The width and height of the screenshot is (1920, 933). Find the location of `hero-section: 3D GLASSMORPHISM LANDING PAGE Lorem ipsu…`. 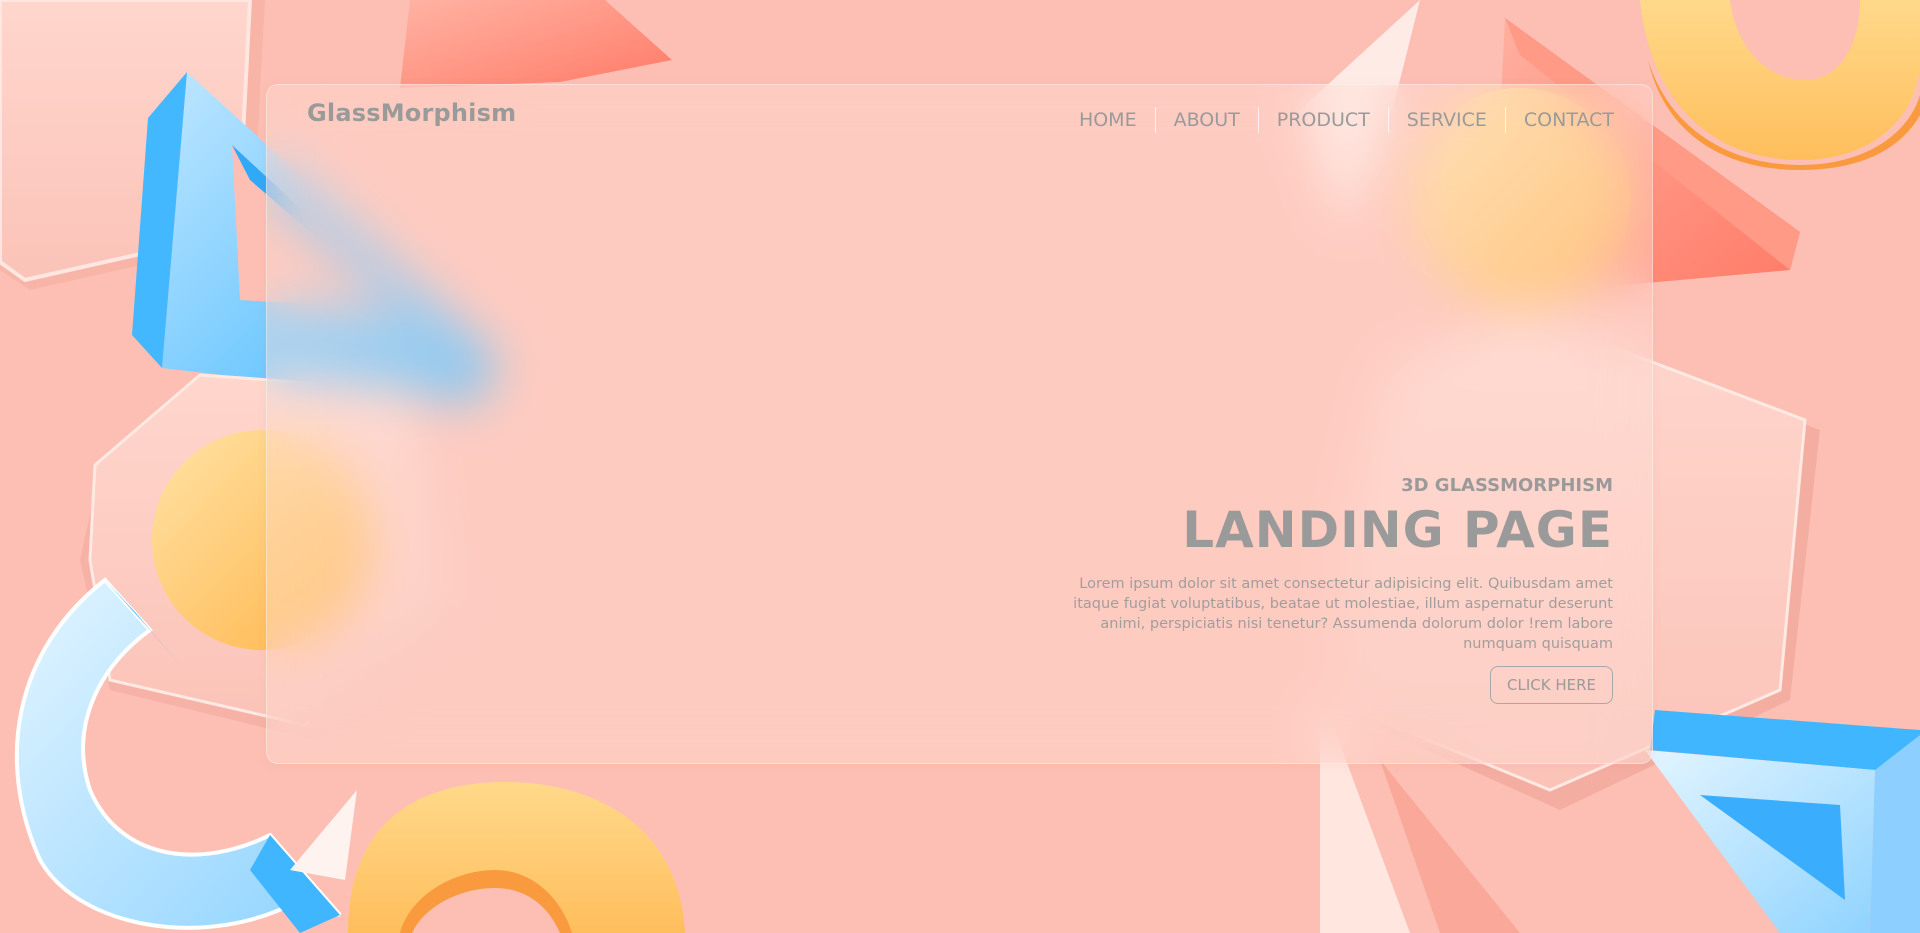

hero-section: 3D GLASSMORPHISM LANDING PAGE Lorem ipsu… is located at coordinates (1333, 589).